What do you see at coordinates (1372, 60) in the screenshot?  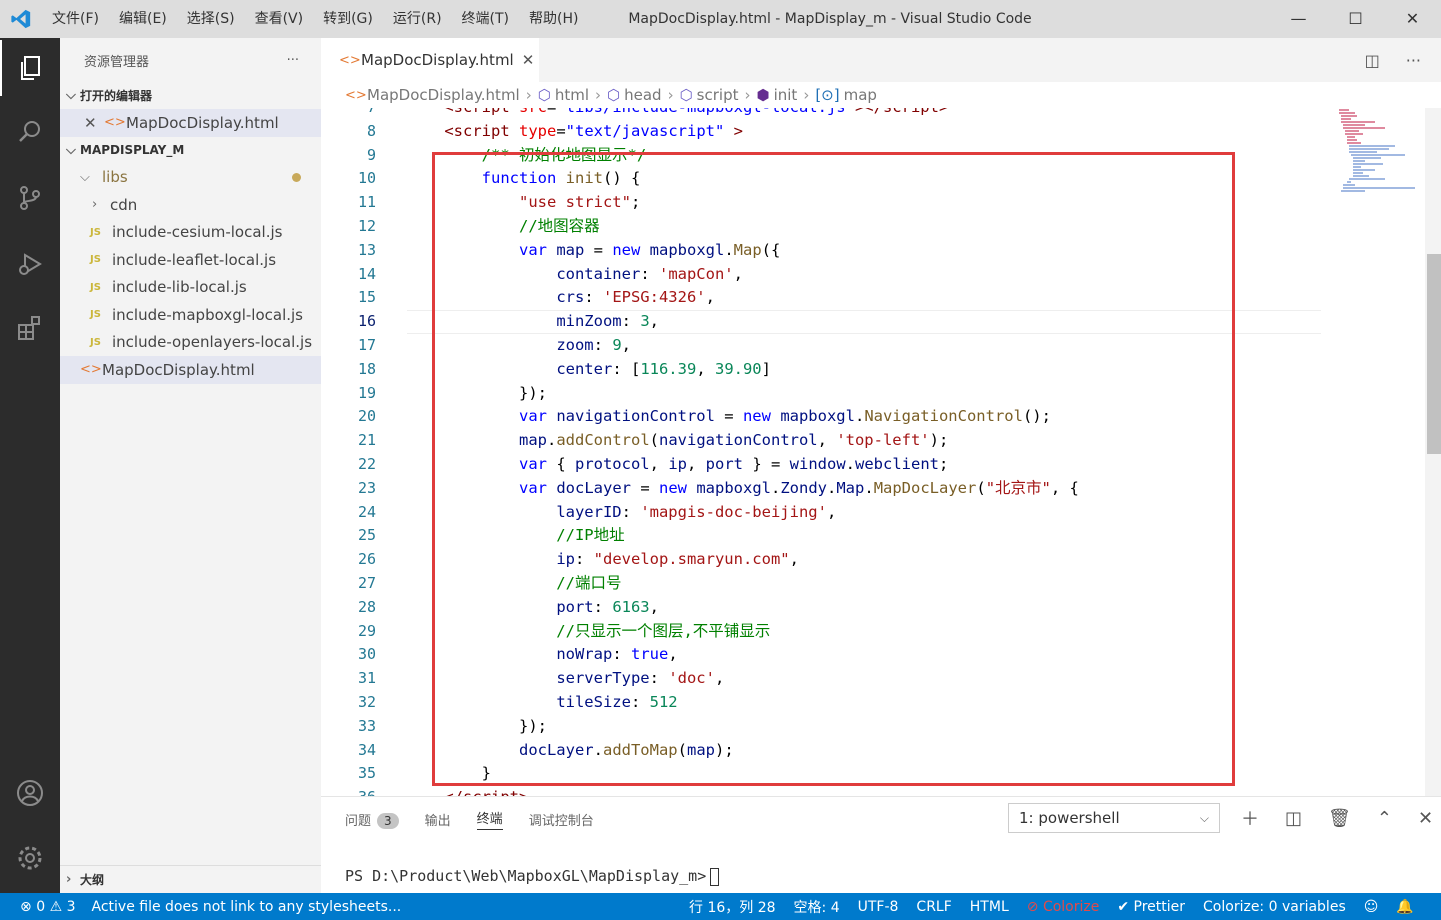 I see `split-editor-icon: ◫` at bounding box center [1372, 60].